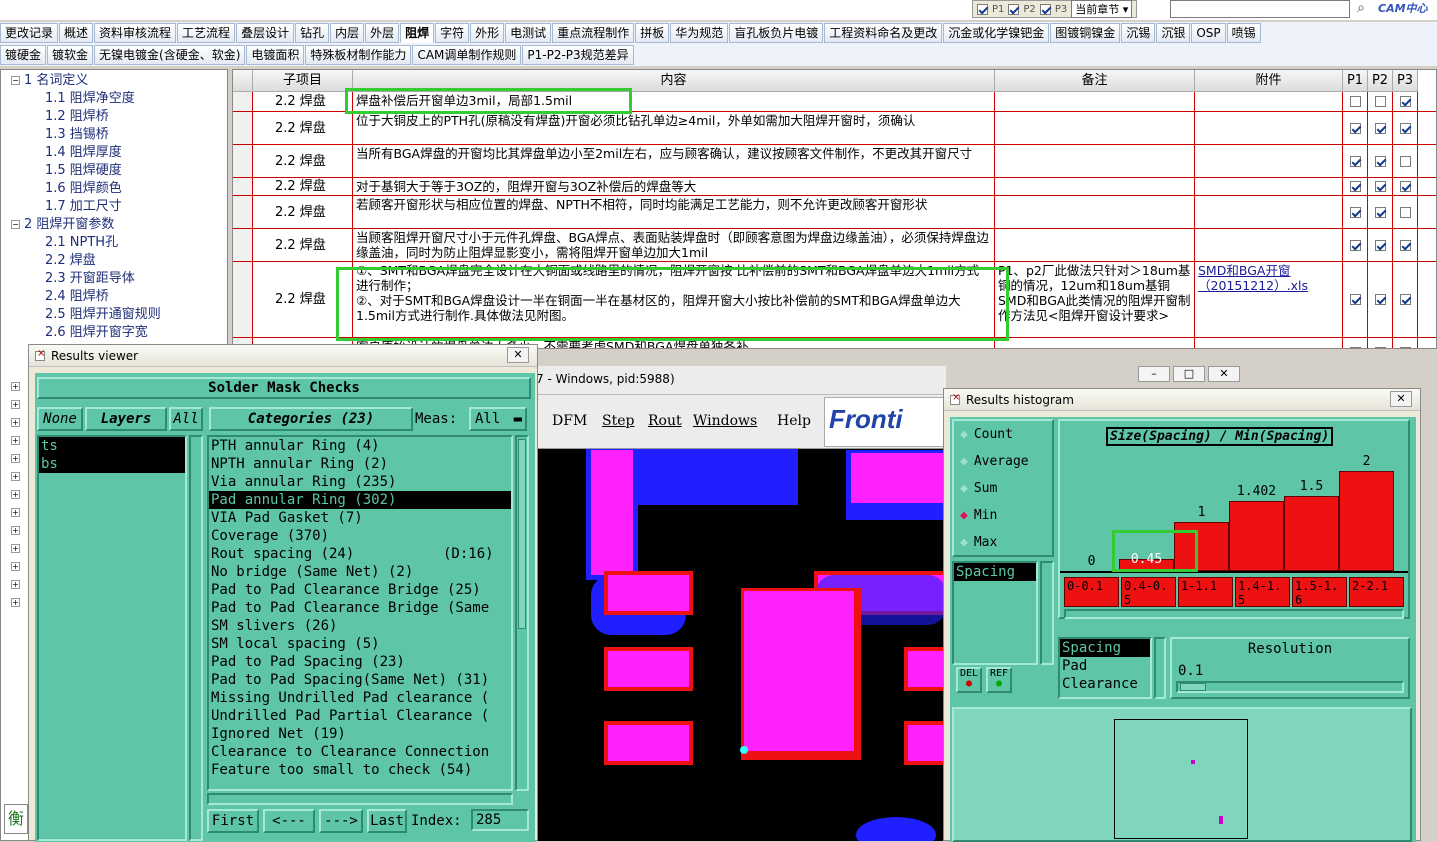  What do you see at coordinates (70, 55) in the screenshot?
I see `tab-tabs_row2-1: 镀软金` at bounding box center [70, 55].